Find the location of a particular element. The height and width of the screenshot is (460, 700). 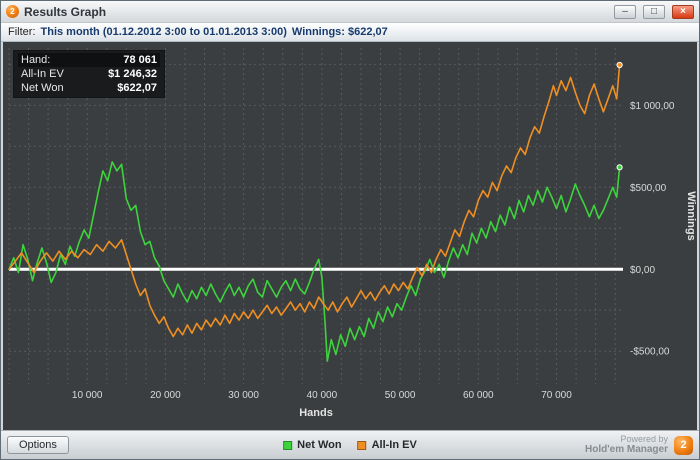

y-tick-label: $500,00 is located at coordinates (648, 188).